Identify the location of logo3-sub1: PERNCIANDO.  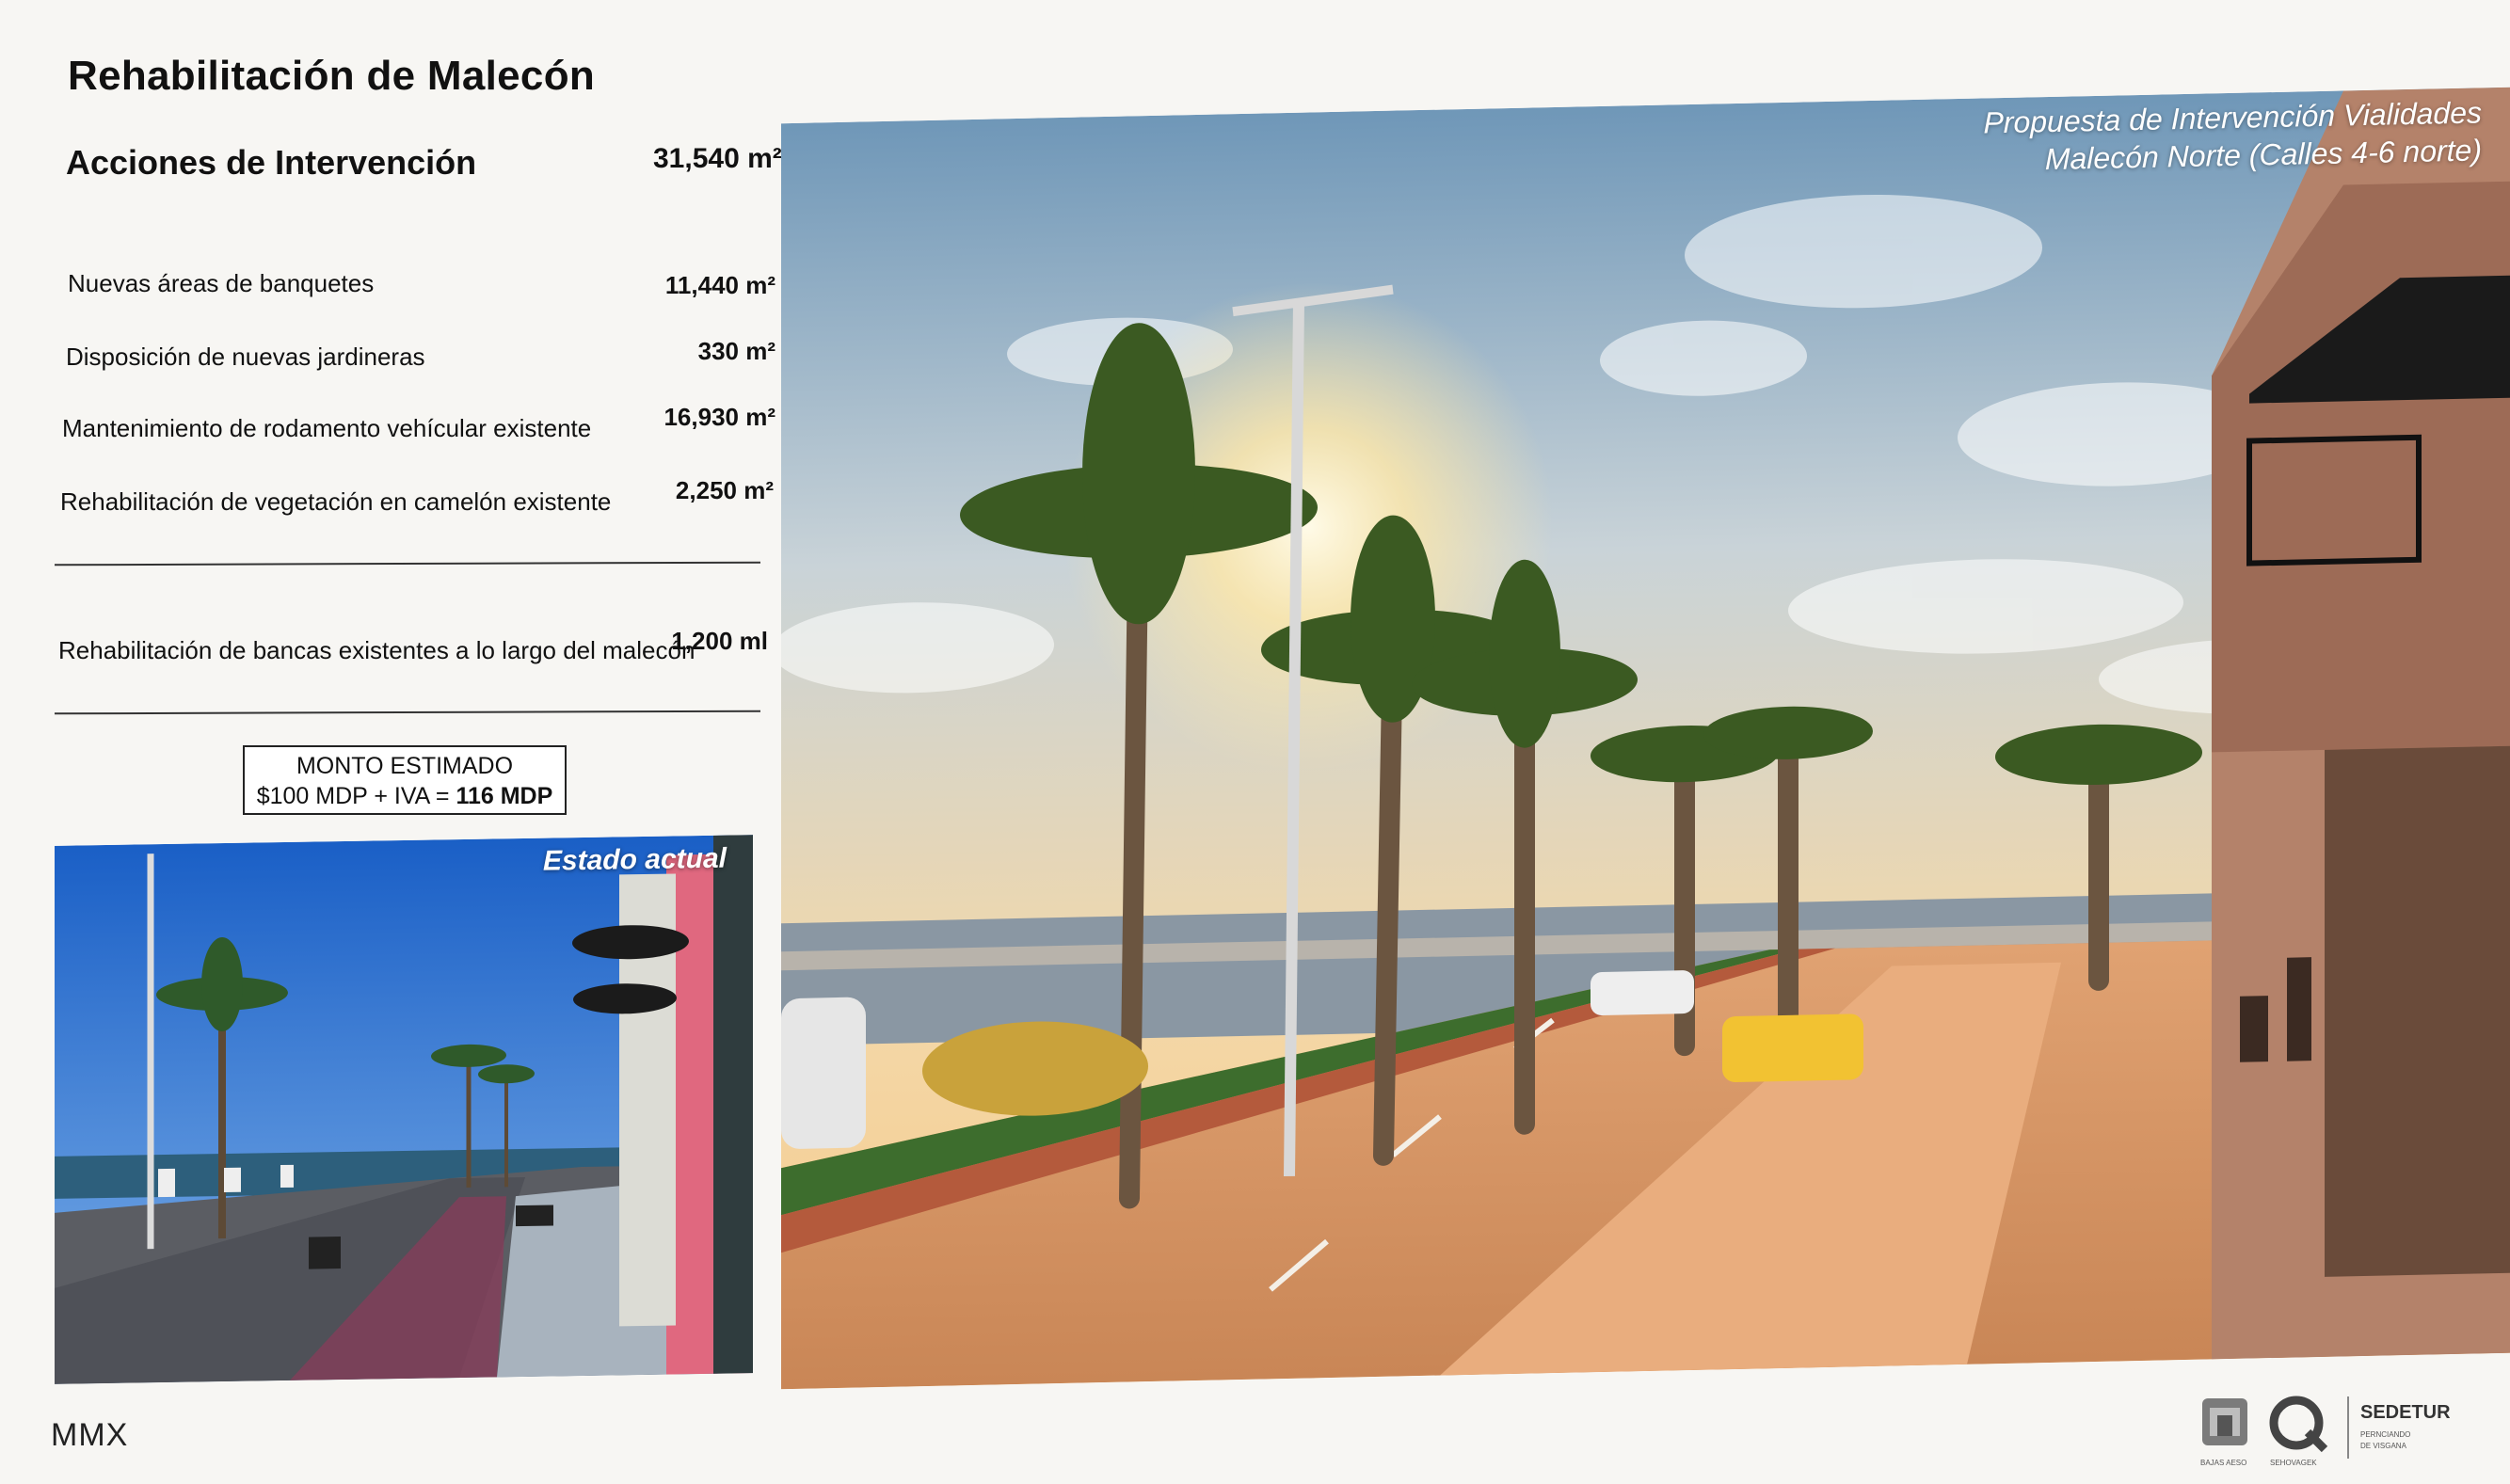
(2386, 1434).